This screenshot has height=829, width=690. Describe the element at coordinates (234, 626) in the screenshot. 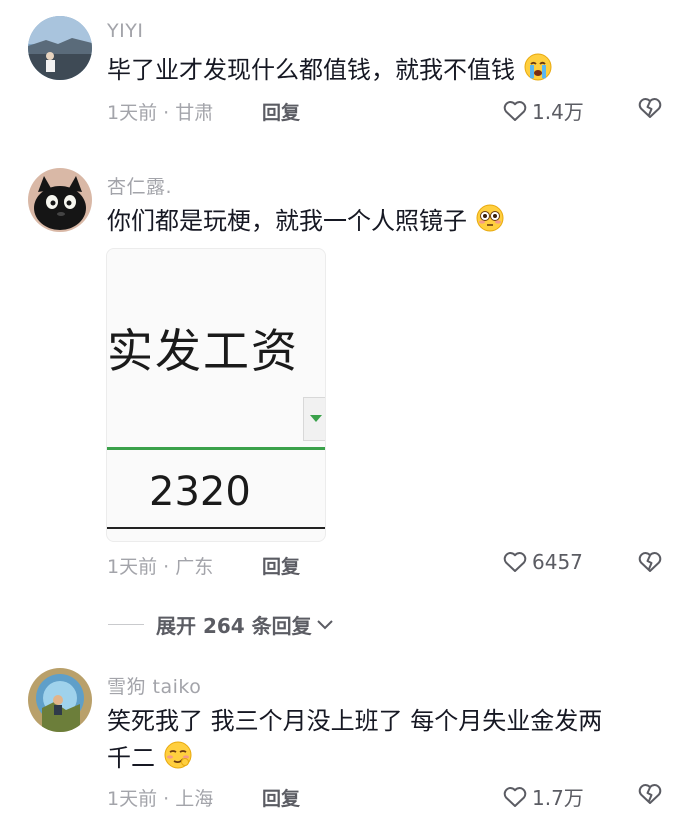

I see `expand-replies-label: 展开 264 条回复` at that location.